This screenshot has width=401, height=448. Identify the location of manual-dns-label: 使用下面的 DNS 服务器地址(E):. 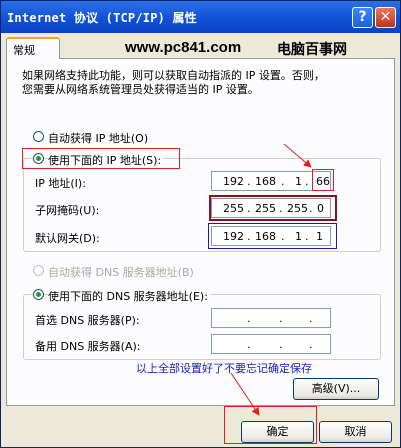
(129, 296).